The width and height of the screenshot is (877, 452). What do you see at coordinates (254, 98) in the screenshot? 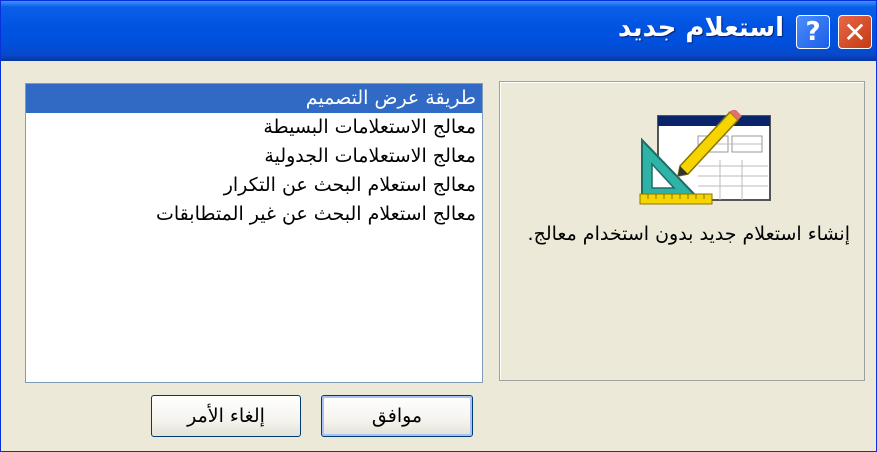
I see `list-item-design-view: طريقة عرض التصميم` at bounding box center [254, 98].